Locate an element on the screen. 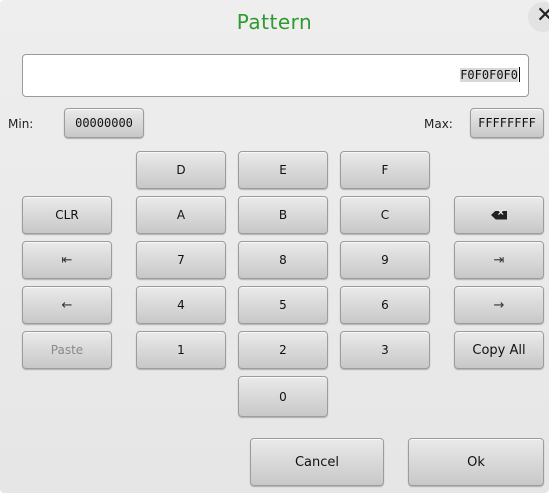 This screenshot has height=493, width=549. copy-all-button: Copy All is located at coordinates (499, 350).